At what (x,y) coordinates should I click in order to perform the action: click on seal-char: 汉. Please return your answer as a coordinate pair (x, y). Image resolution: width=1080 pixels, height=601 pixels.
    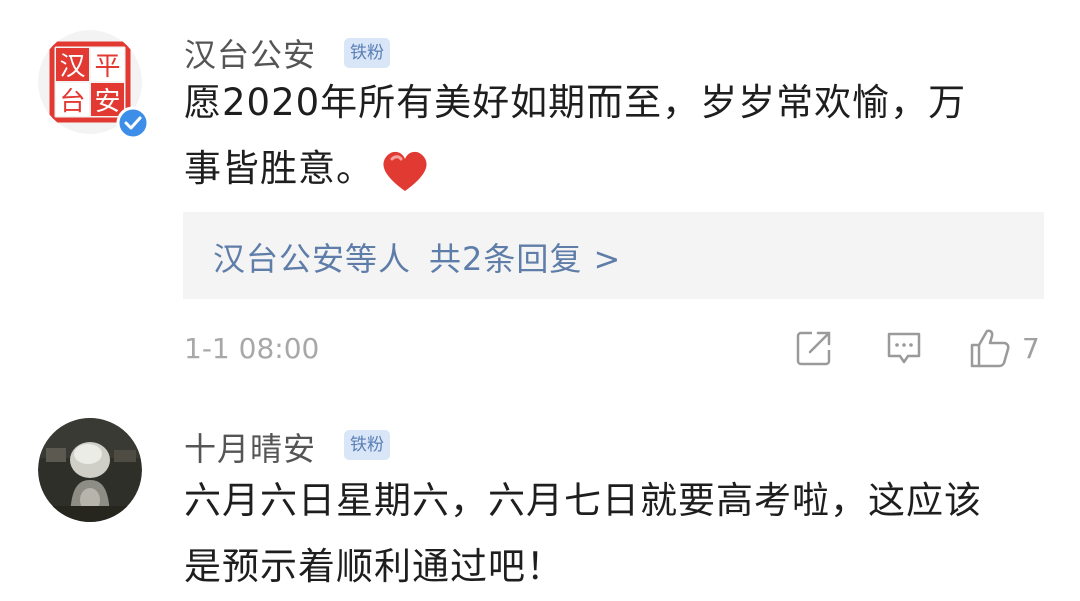
    Looking at the image, I should click on (72, 67).